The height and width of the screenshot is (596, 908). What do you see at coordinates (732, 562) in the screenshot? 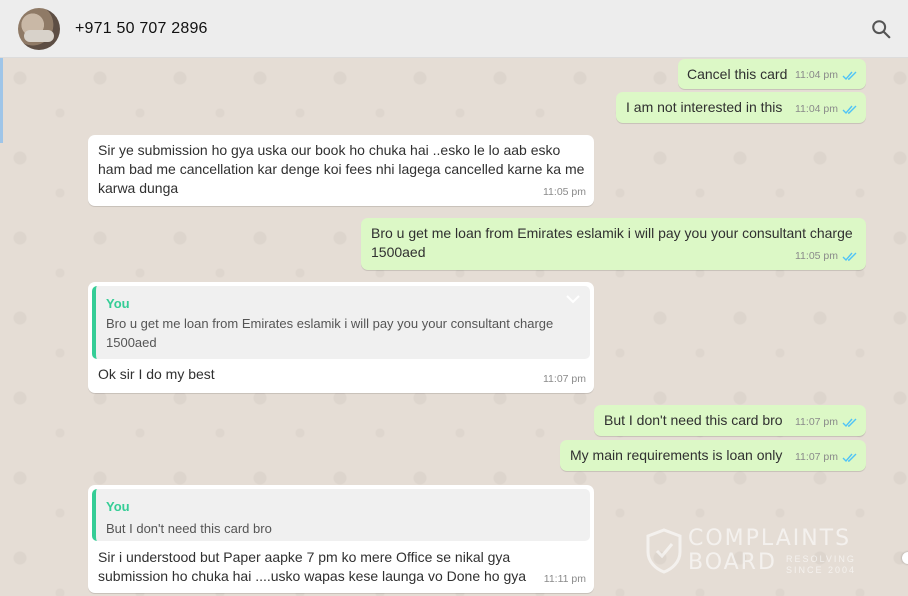
I see `watermark-line2: BOARD` at bounding box center [732, 562].